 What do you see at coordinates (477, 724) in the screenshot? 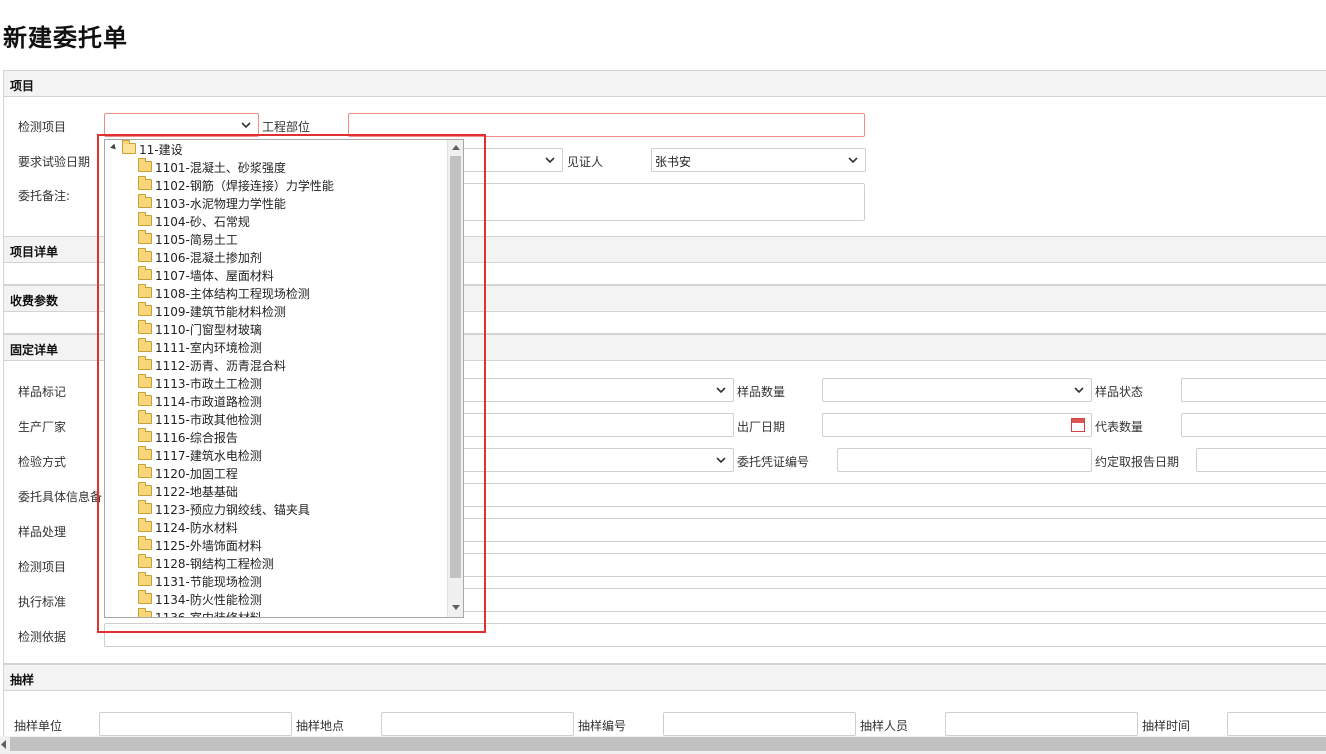
I see `sampling-place-input` at bounding box center [477, 724].